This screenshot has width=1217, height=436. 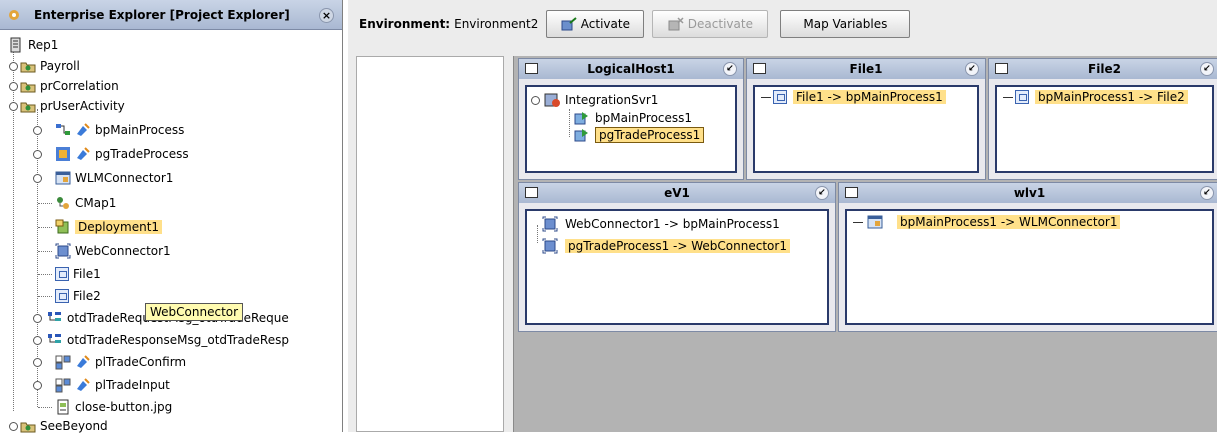 What do you see at coordinates (142, 154) in the screenshot?
I see `tree-label: pgTradeProcess` at bounding box center [142, 154].